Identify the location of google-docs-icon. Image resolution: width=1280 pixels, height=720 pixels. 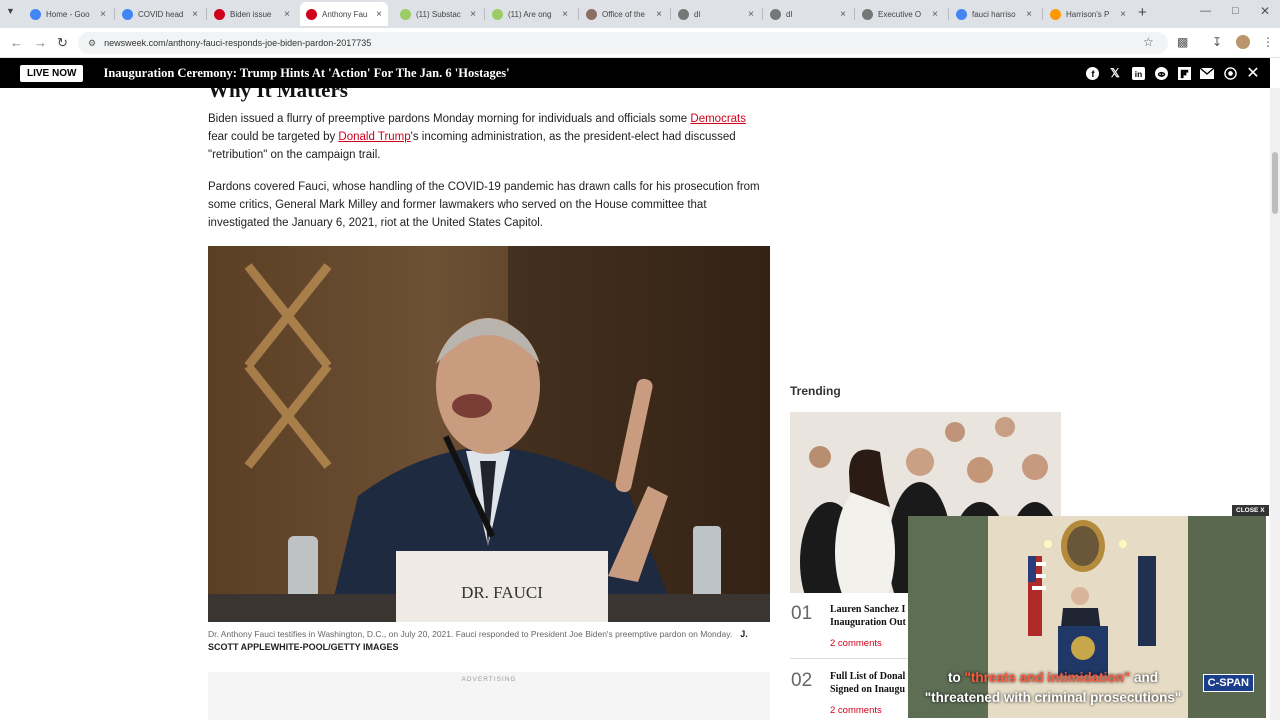
(127, 14).